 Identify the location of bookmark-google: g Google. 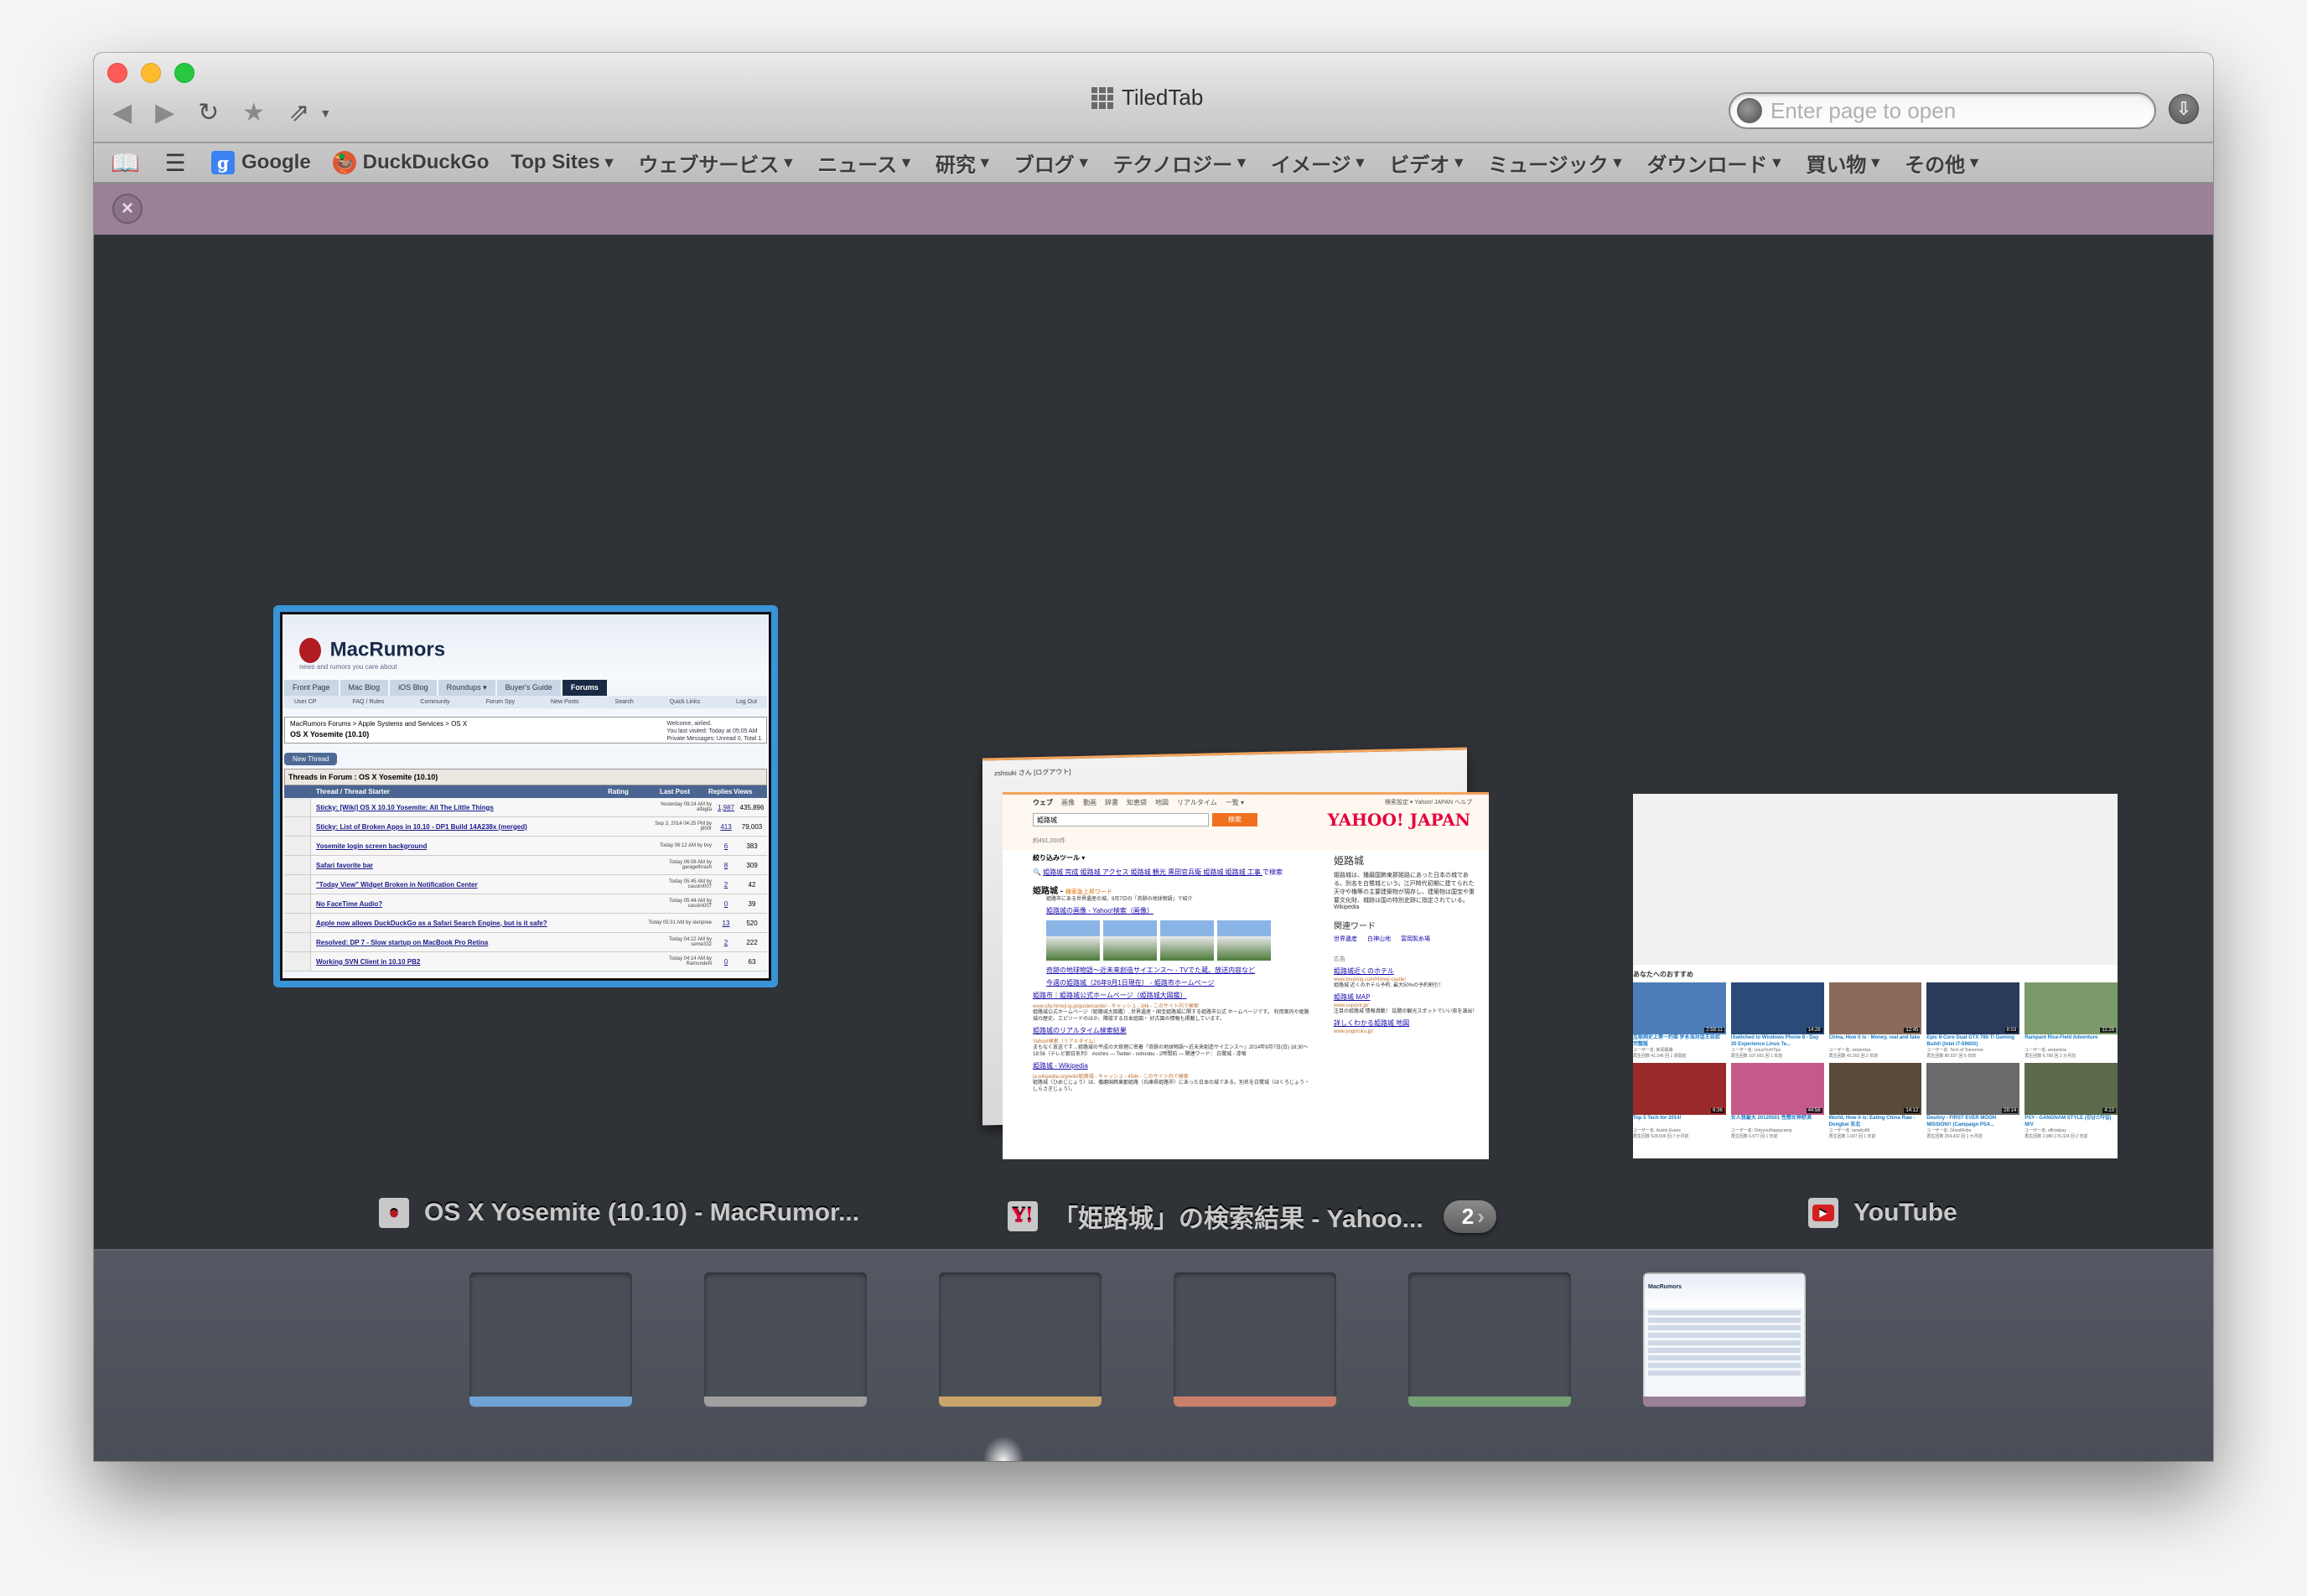
(261, 162).